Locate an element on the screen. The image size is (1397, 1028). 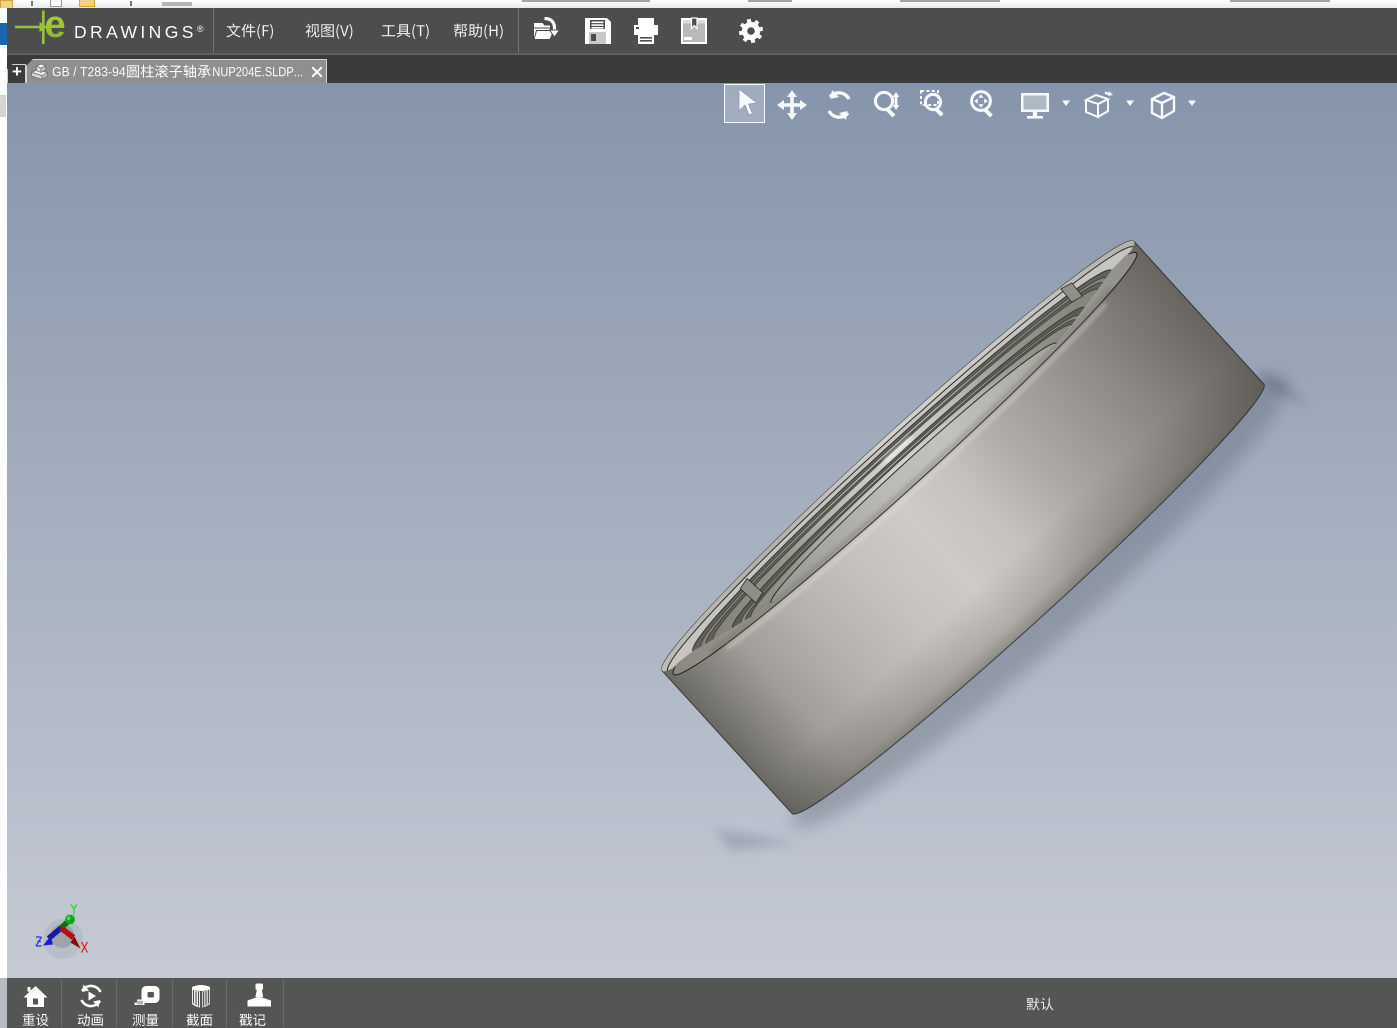
svg-text: e is located at coordinates (55, 27).